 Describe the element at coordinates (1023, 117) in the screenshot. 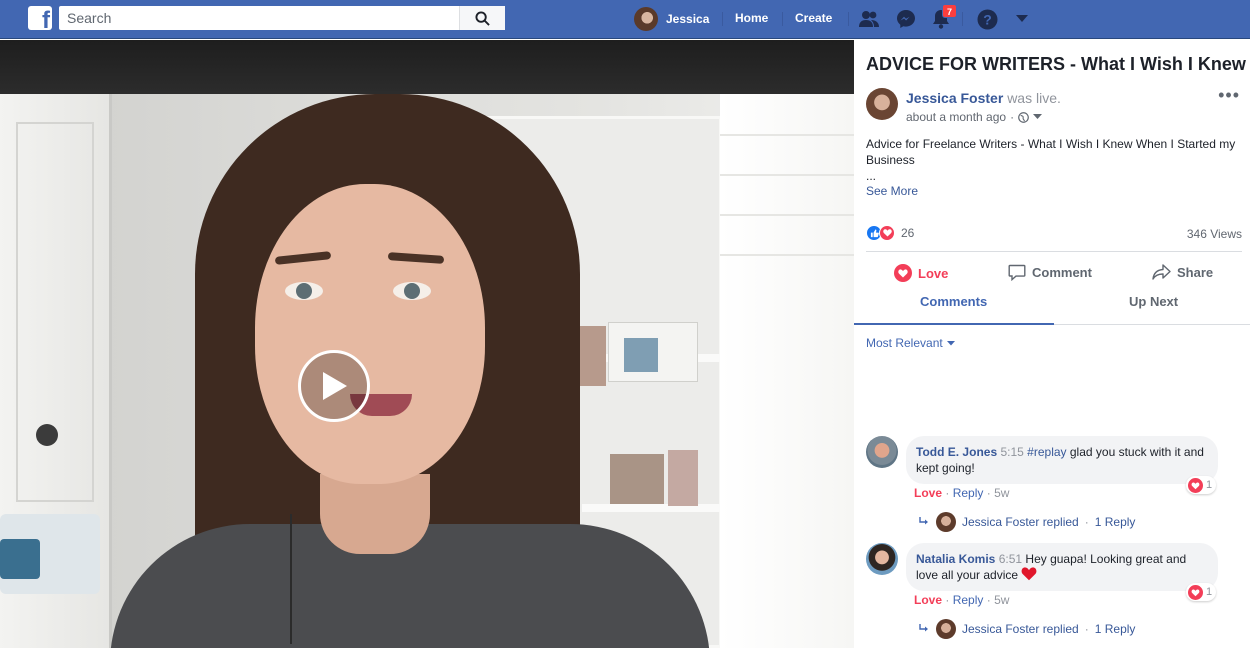

I see `public-globe-icon` at that location.